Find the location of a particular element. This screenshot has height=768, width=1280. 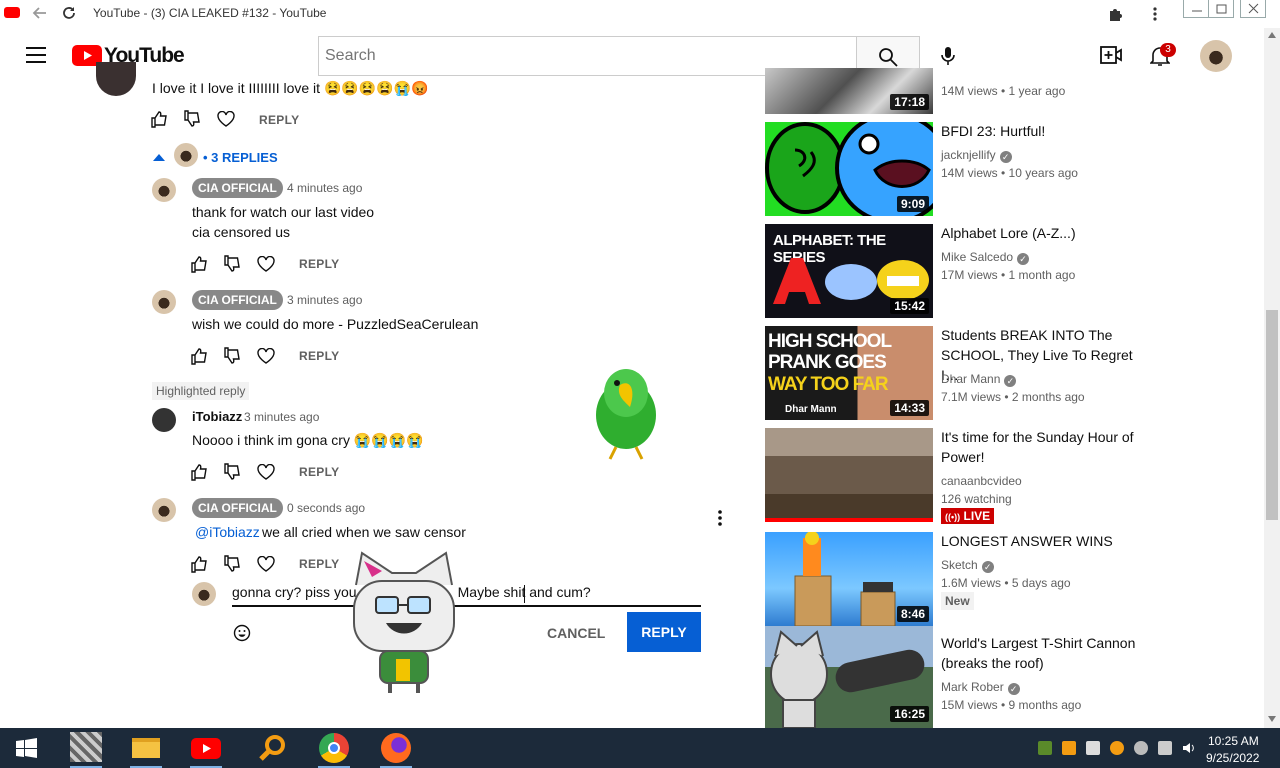

close-window-button is located at coordinates (1253, 9).